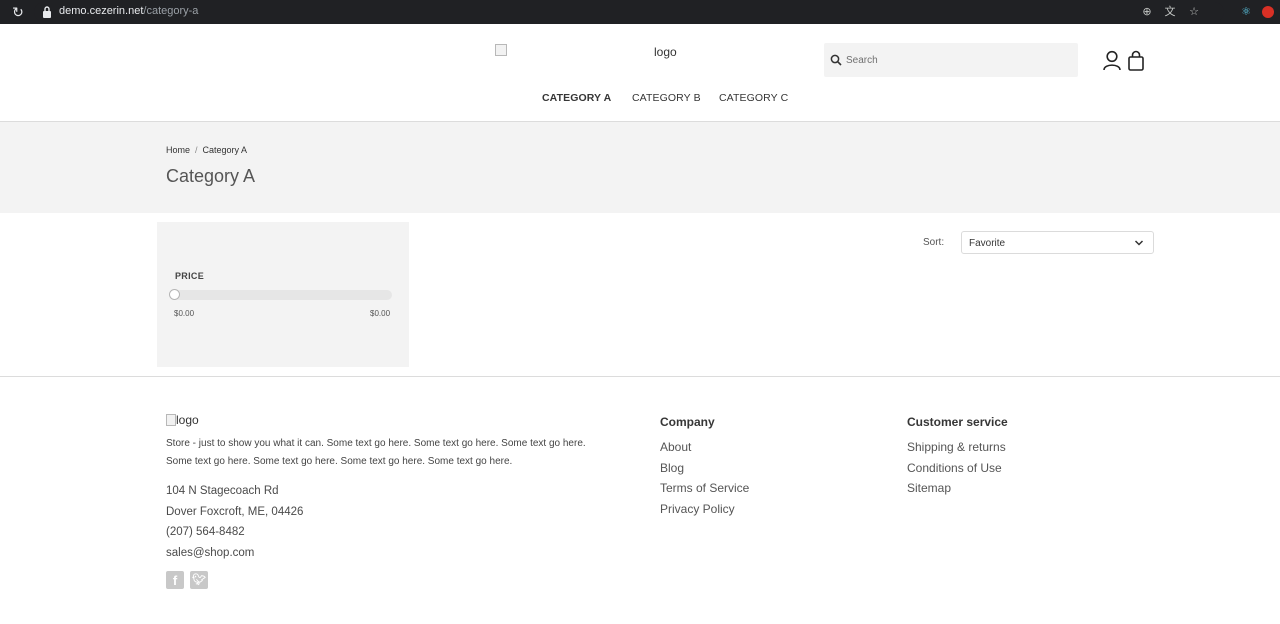  I want to click on lock-icon, so click(47, 12).